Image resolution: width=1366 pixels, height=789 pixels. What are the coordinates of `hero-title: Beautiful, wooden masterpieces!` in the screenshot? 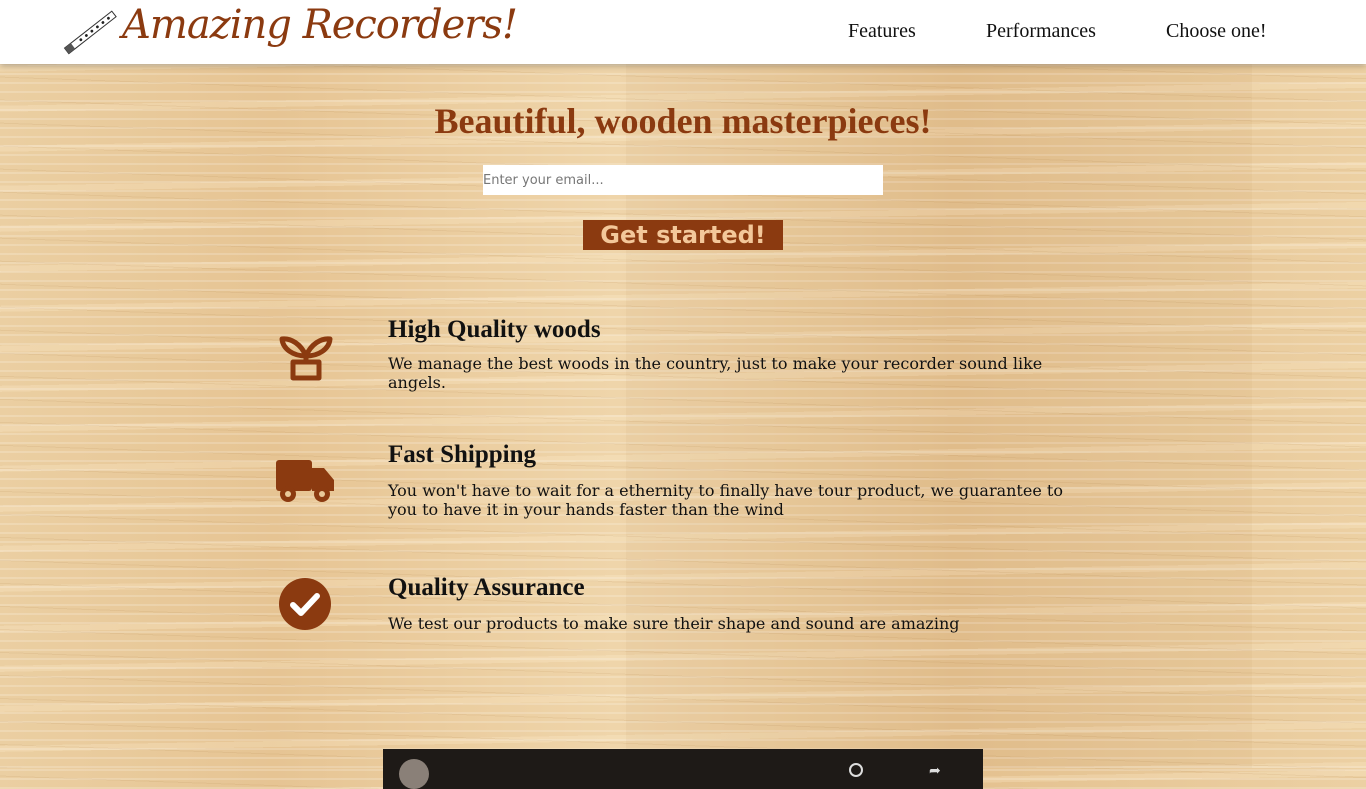 It's located at (683, 121).